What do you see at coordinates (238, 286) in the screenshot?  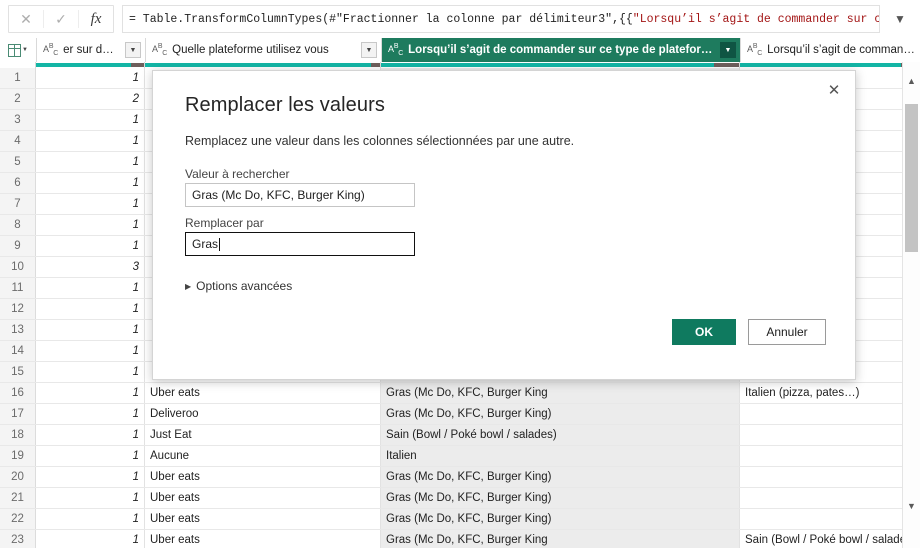 I see `advanced-options-toggle: ▶ Options avancées` at bounding box center [238, 286].